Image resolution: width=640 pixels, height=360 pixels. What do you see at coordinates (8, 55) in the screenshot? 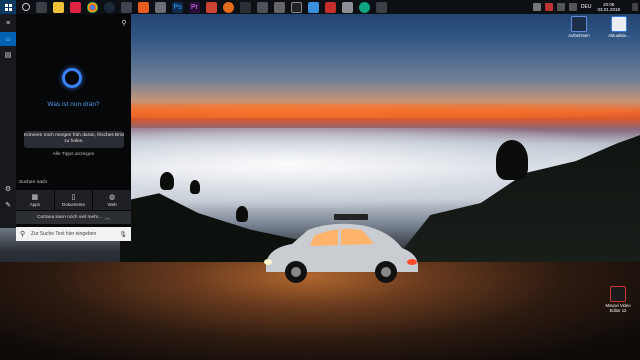
I see `notebook-icon: ▤` at bounding box center [8, 55].